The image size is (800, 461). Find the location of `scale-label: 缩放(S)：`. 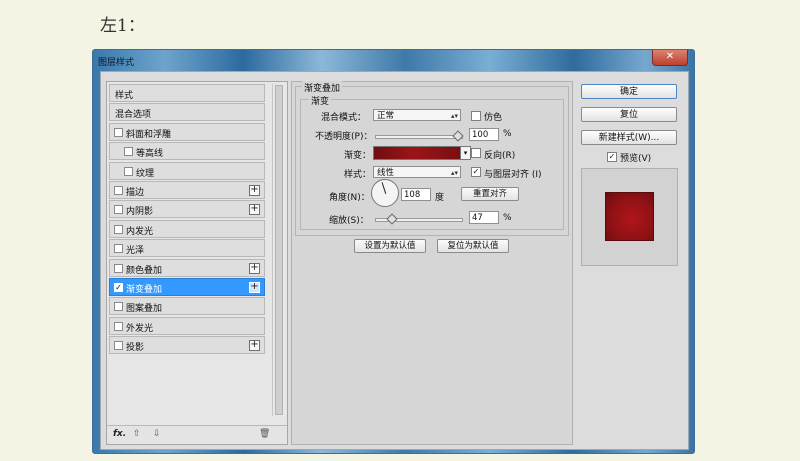

scale-label: 缩放(S)： is located at coordinates (349, 221).